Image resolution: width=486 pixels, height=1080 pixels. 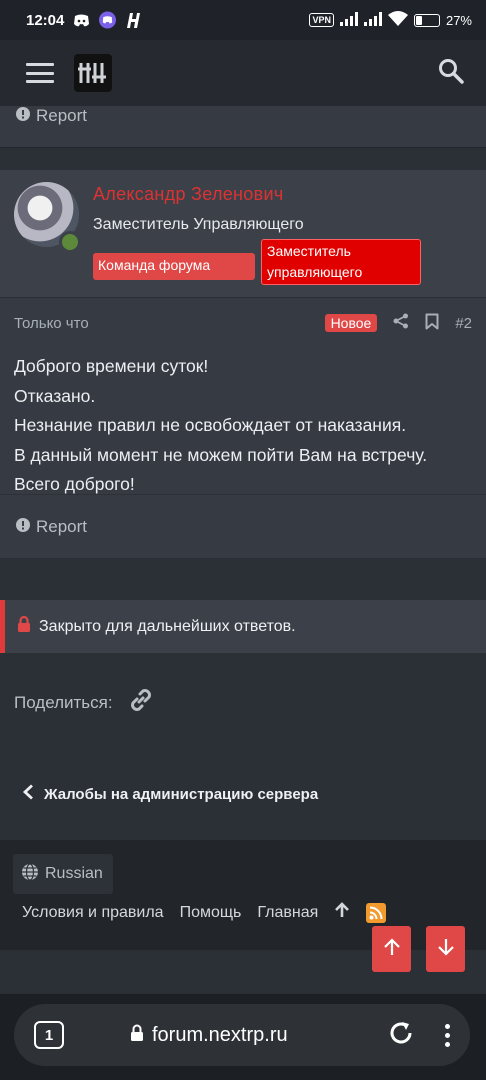 I want to click on scroll-to-bottom-button, so click(x=445, y=949).